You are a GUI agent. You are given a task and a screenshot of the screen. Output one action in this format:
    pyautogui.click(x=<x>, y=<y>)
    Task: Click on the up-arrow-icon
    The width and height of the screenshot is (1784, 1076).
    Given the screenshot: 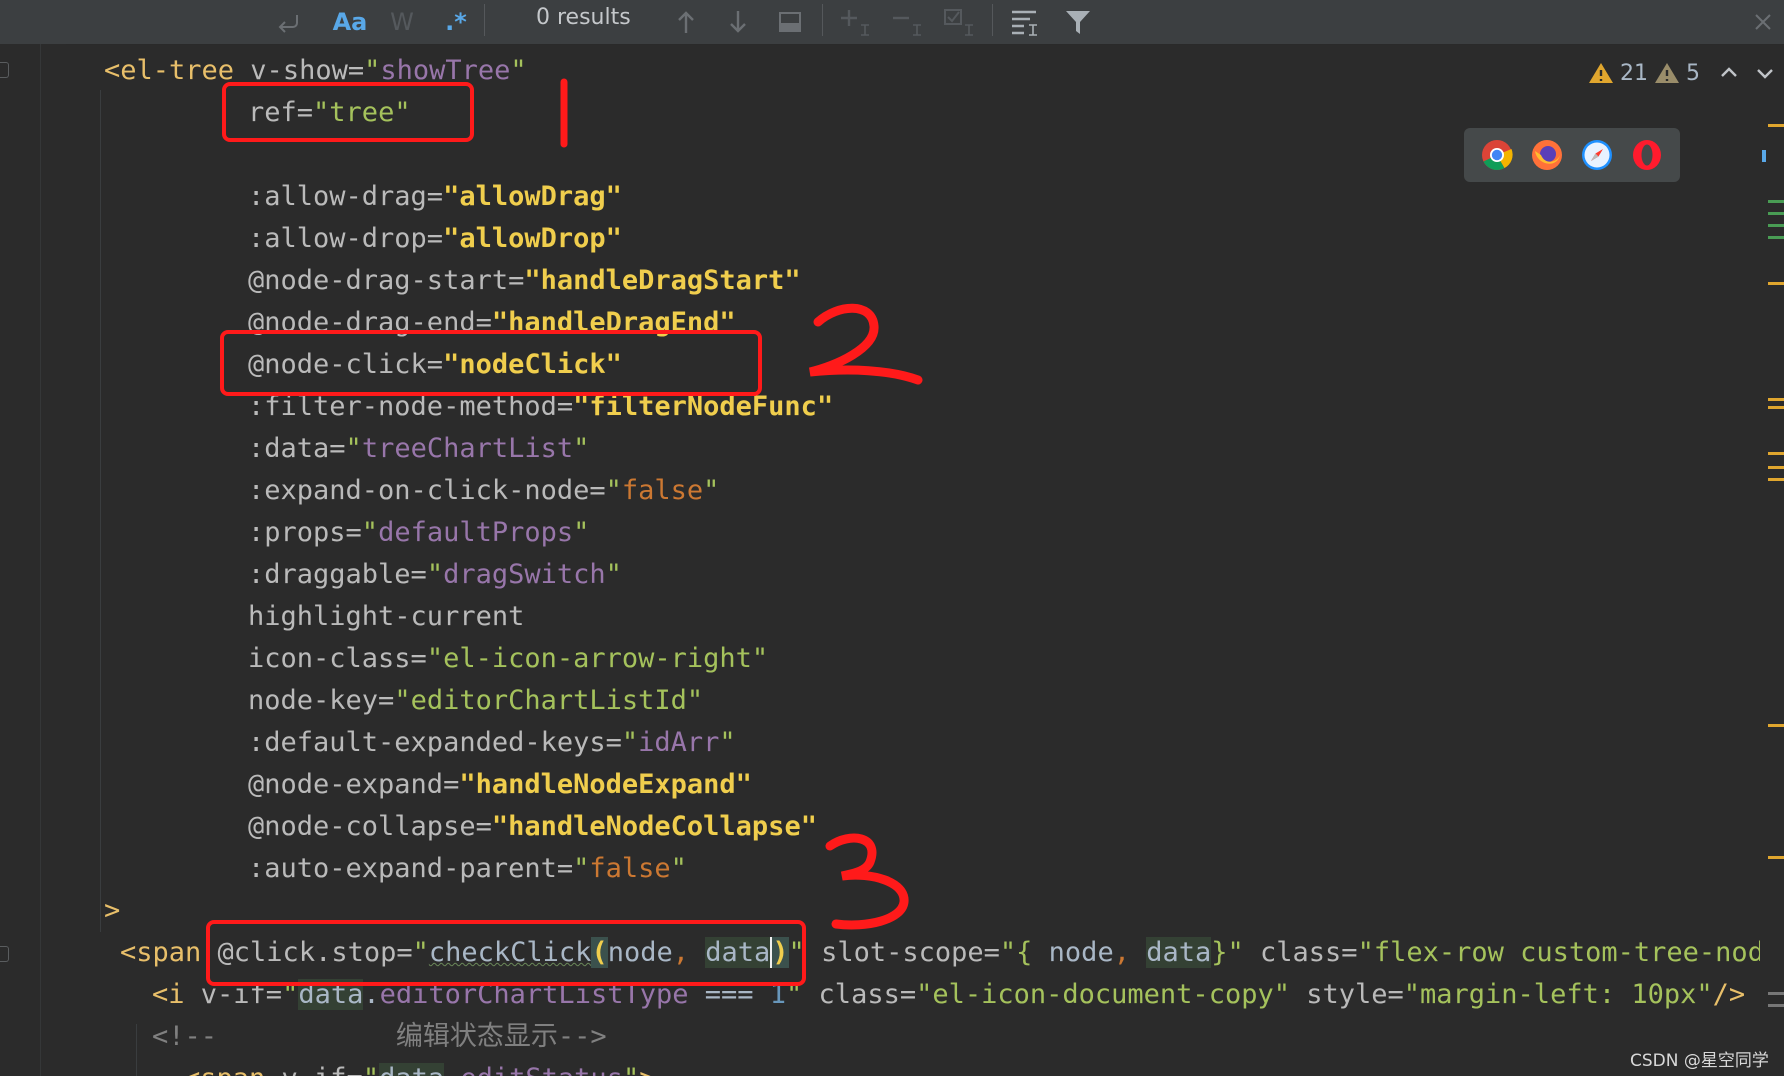 What is the action you would take?
    pyautogui.click(x=686, y=22)
    